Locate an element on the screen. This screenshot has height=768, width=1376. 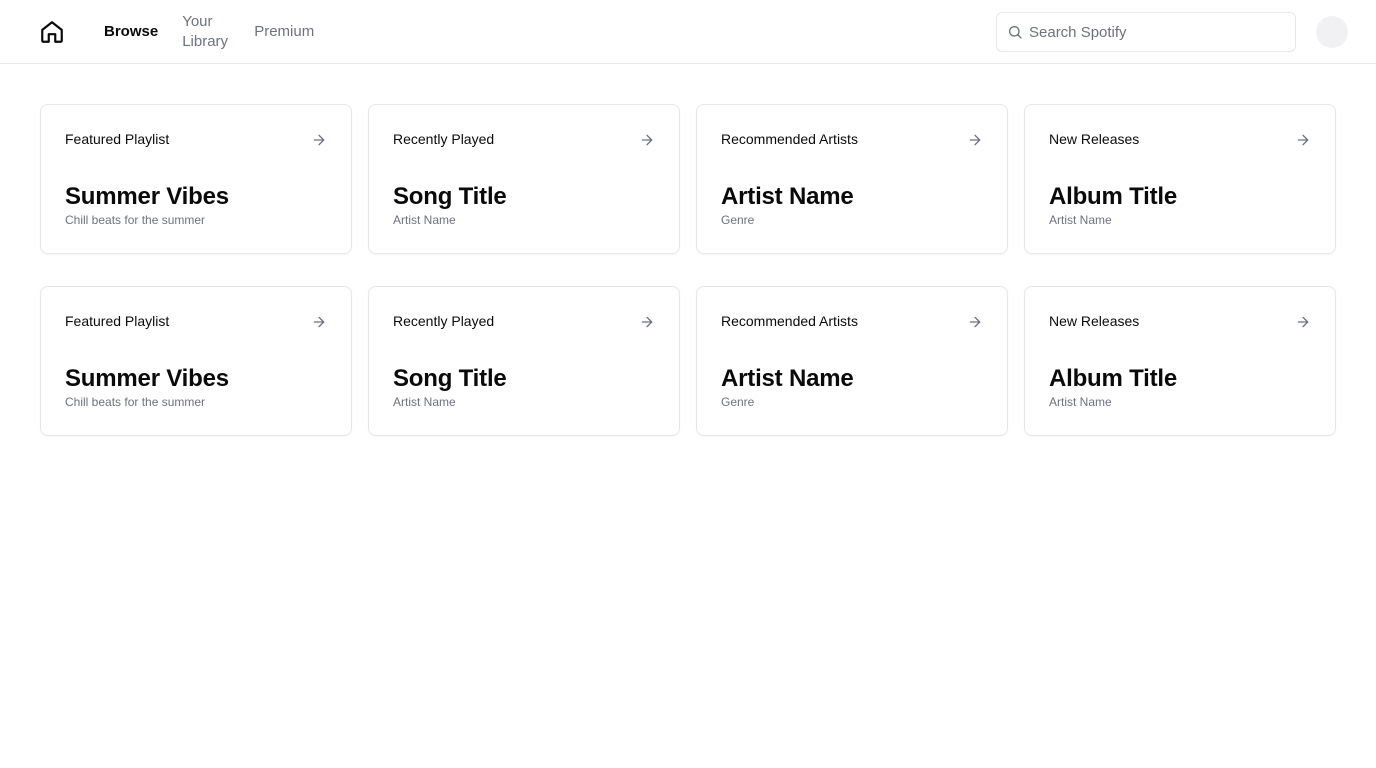
avatar is located at coordinates (1332, 32).